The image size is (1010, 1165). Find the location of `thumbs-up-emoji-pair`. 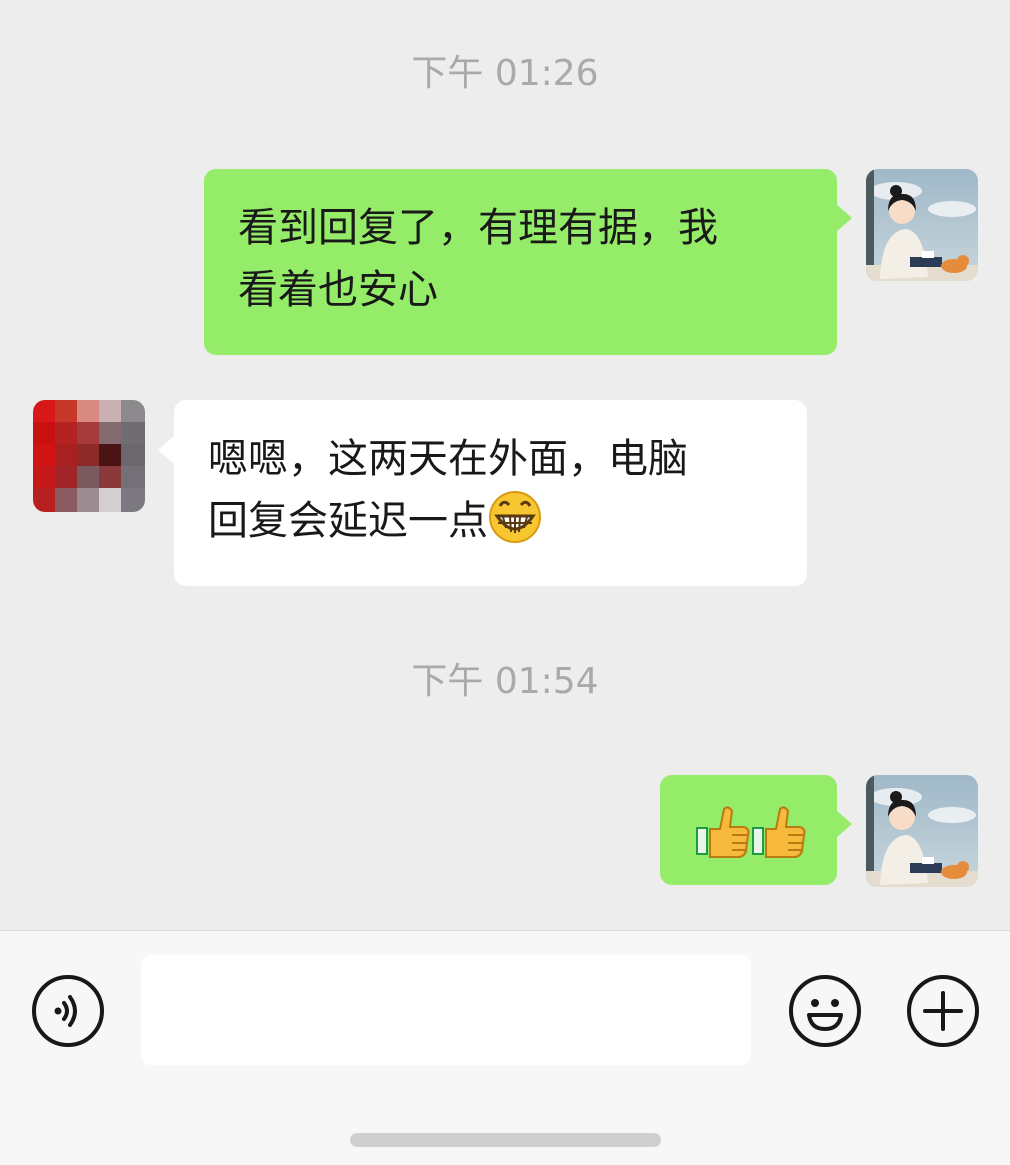

thumbs-up-emoji-pair is located at coordinates (751, 832).